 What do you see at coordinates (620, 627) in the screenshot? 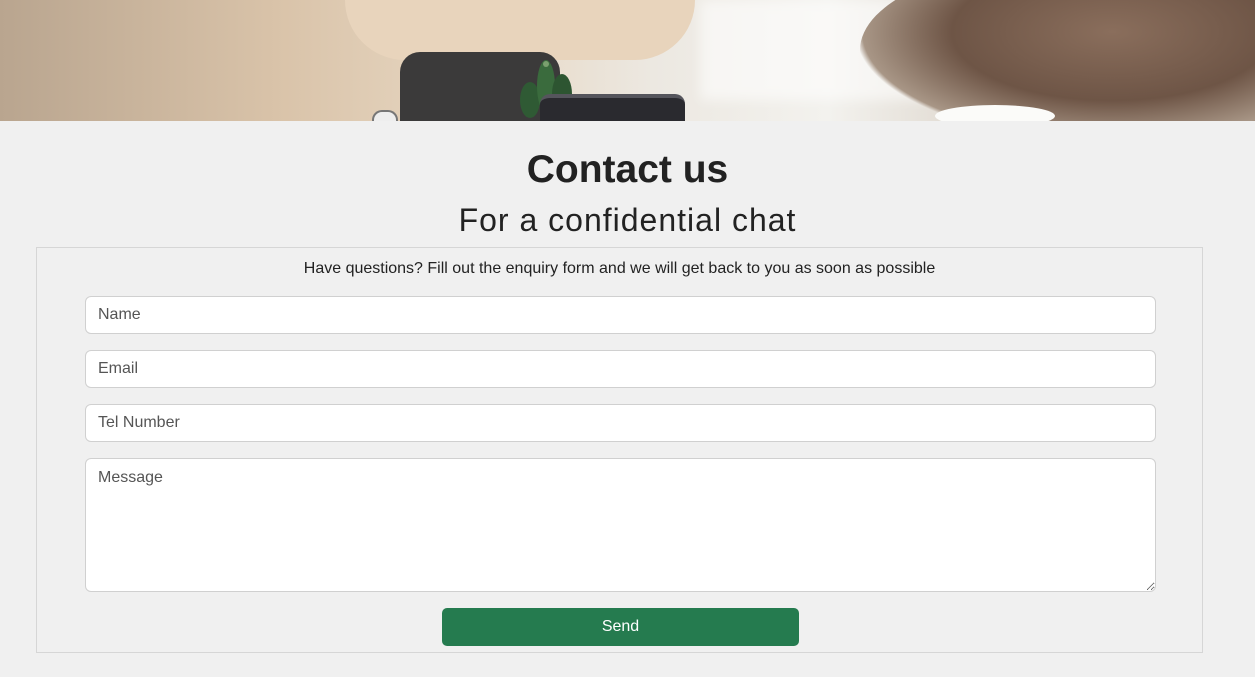
I see `send-button: Send` at bounding box center [620, 627].